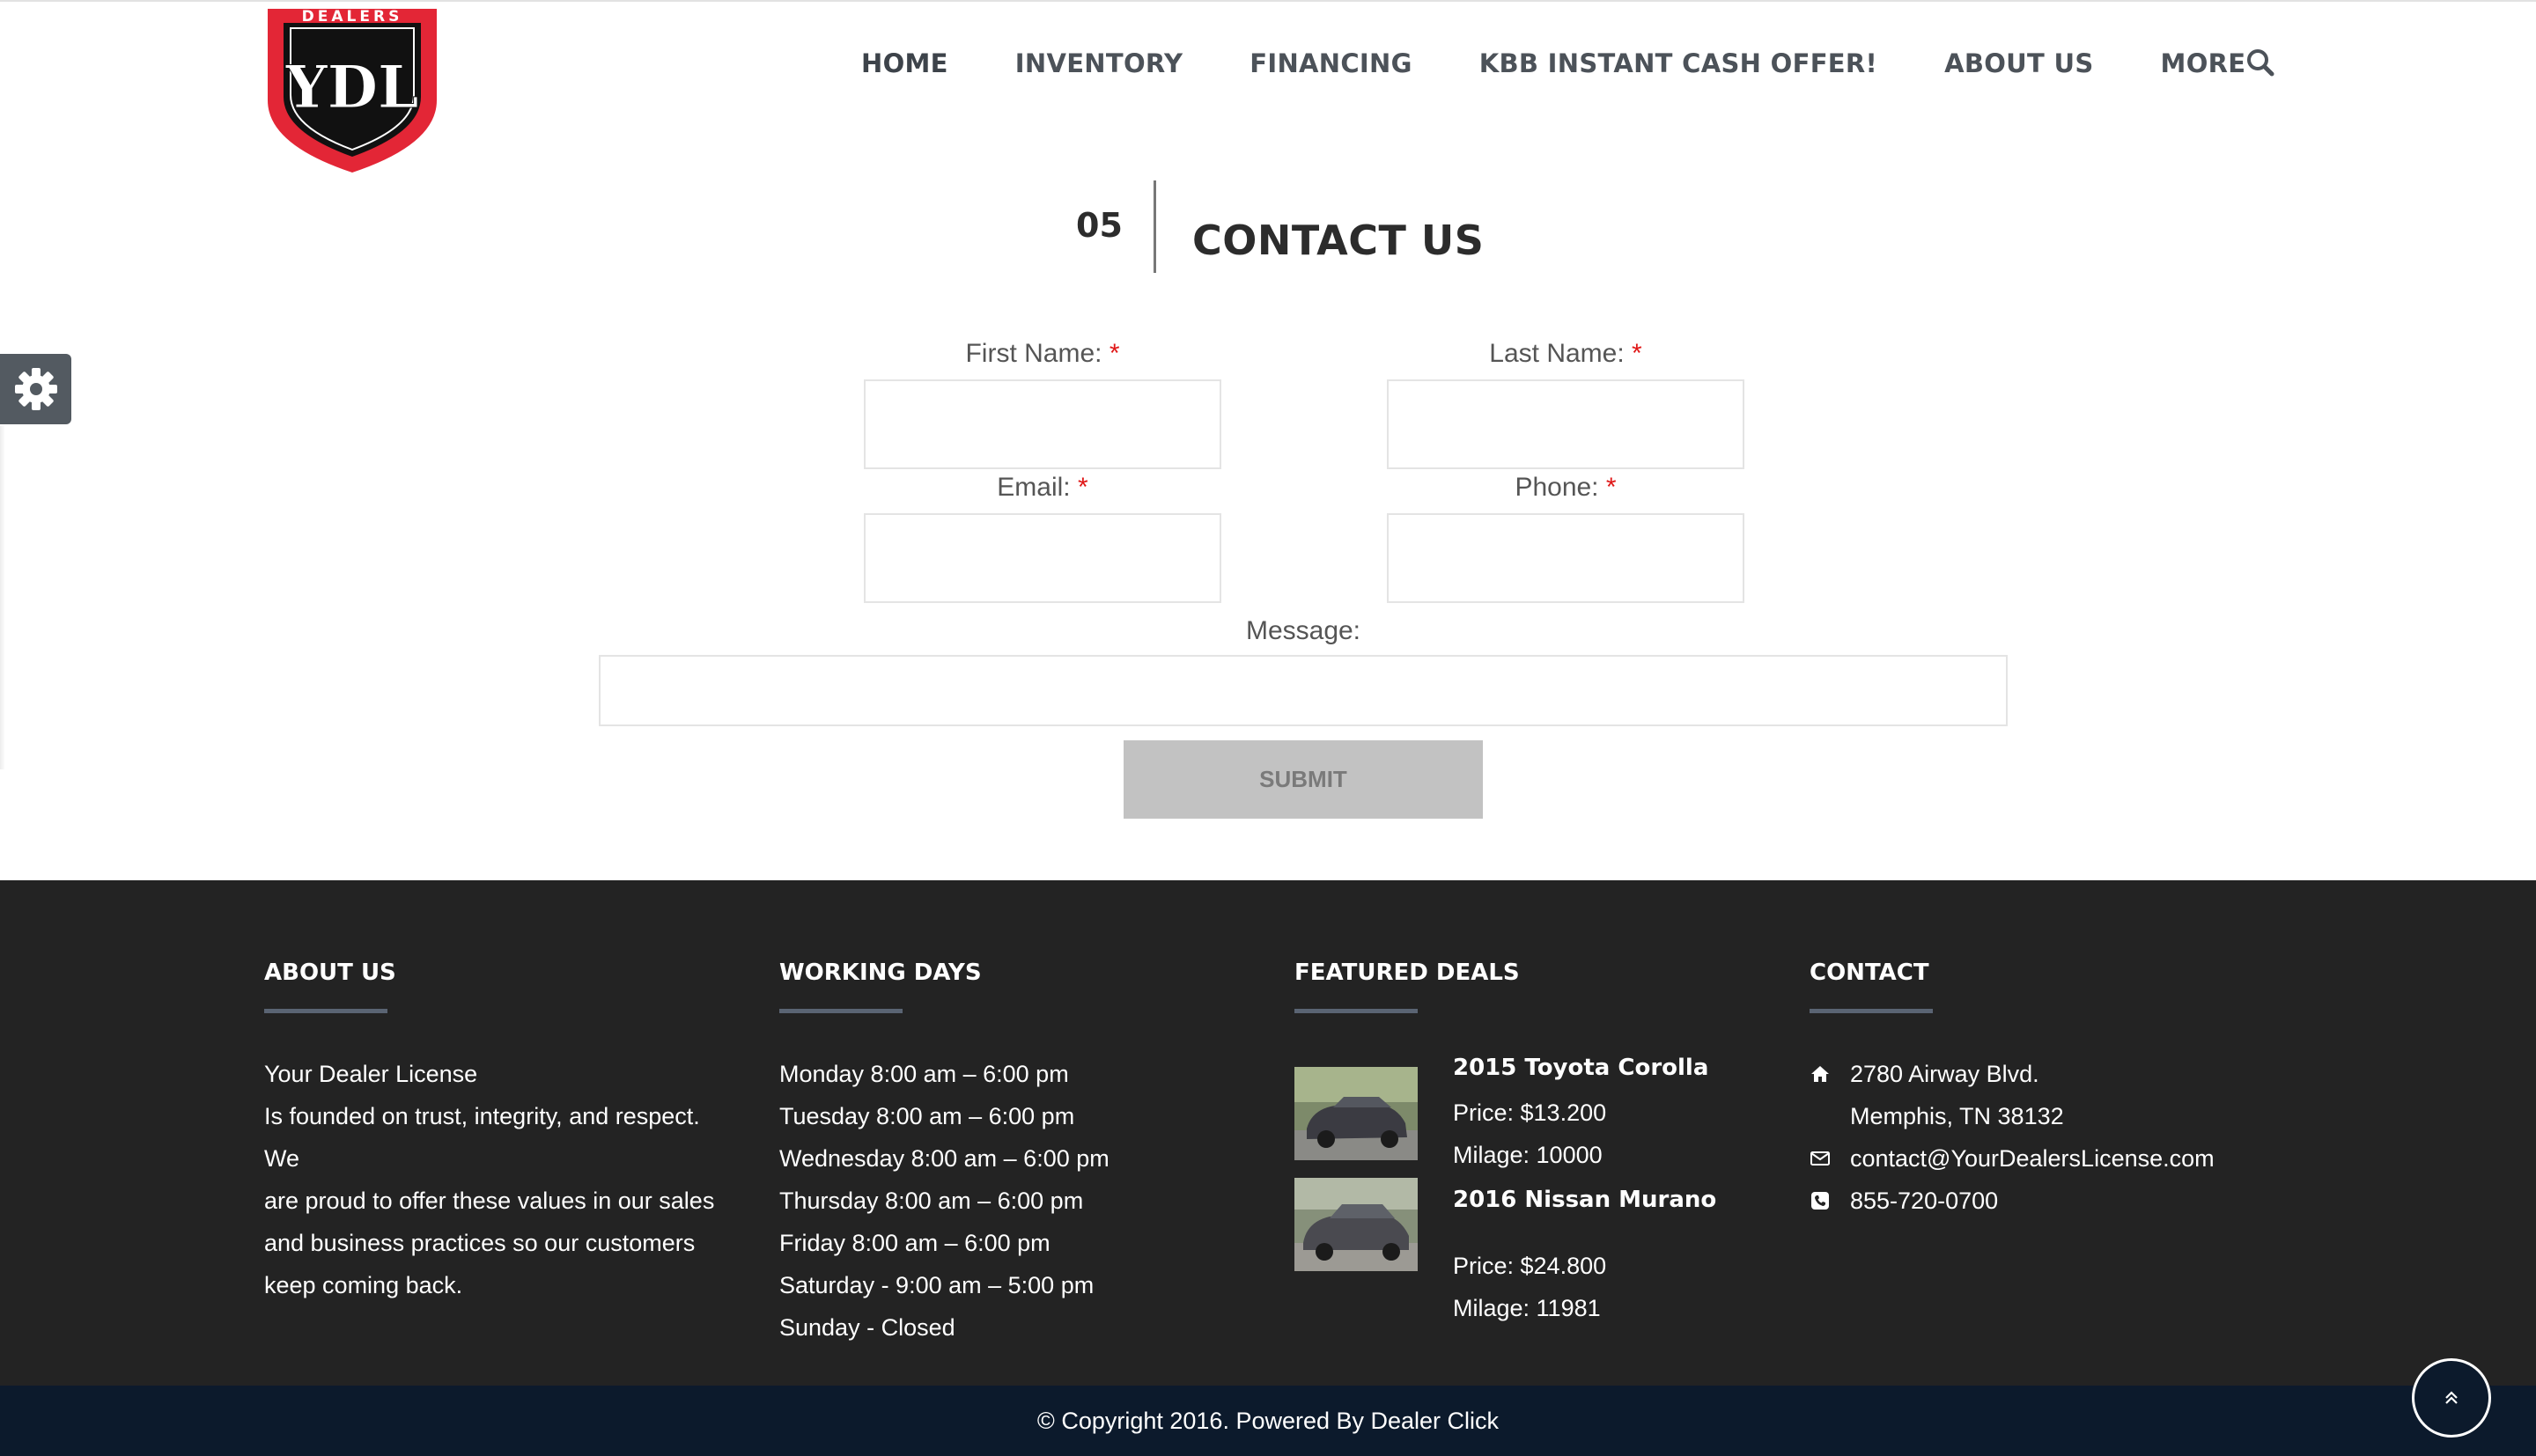 The image size is (2536, 1456). I want to click on deal-thumbnail-murano, so click(1356, 1224).